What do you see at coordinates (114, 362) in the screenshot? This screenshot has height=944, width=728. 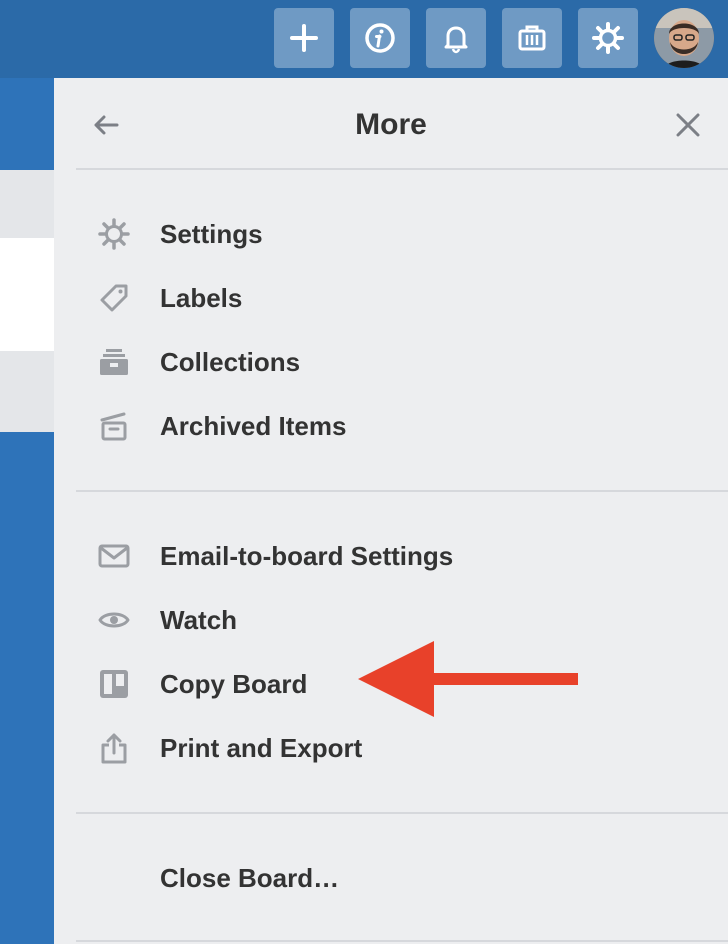 I see `collections-icon` at bounding box center [114, 362].